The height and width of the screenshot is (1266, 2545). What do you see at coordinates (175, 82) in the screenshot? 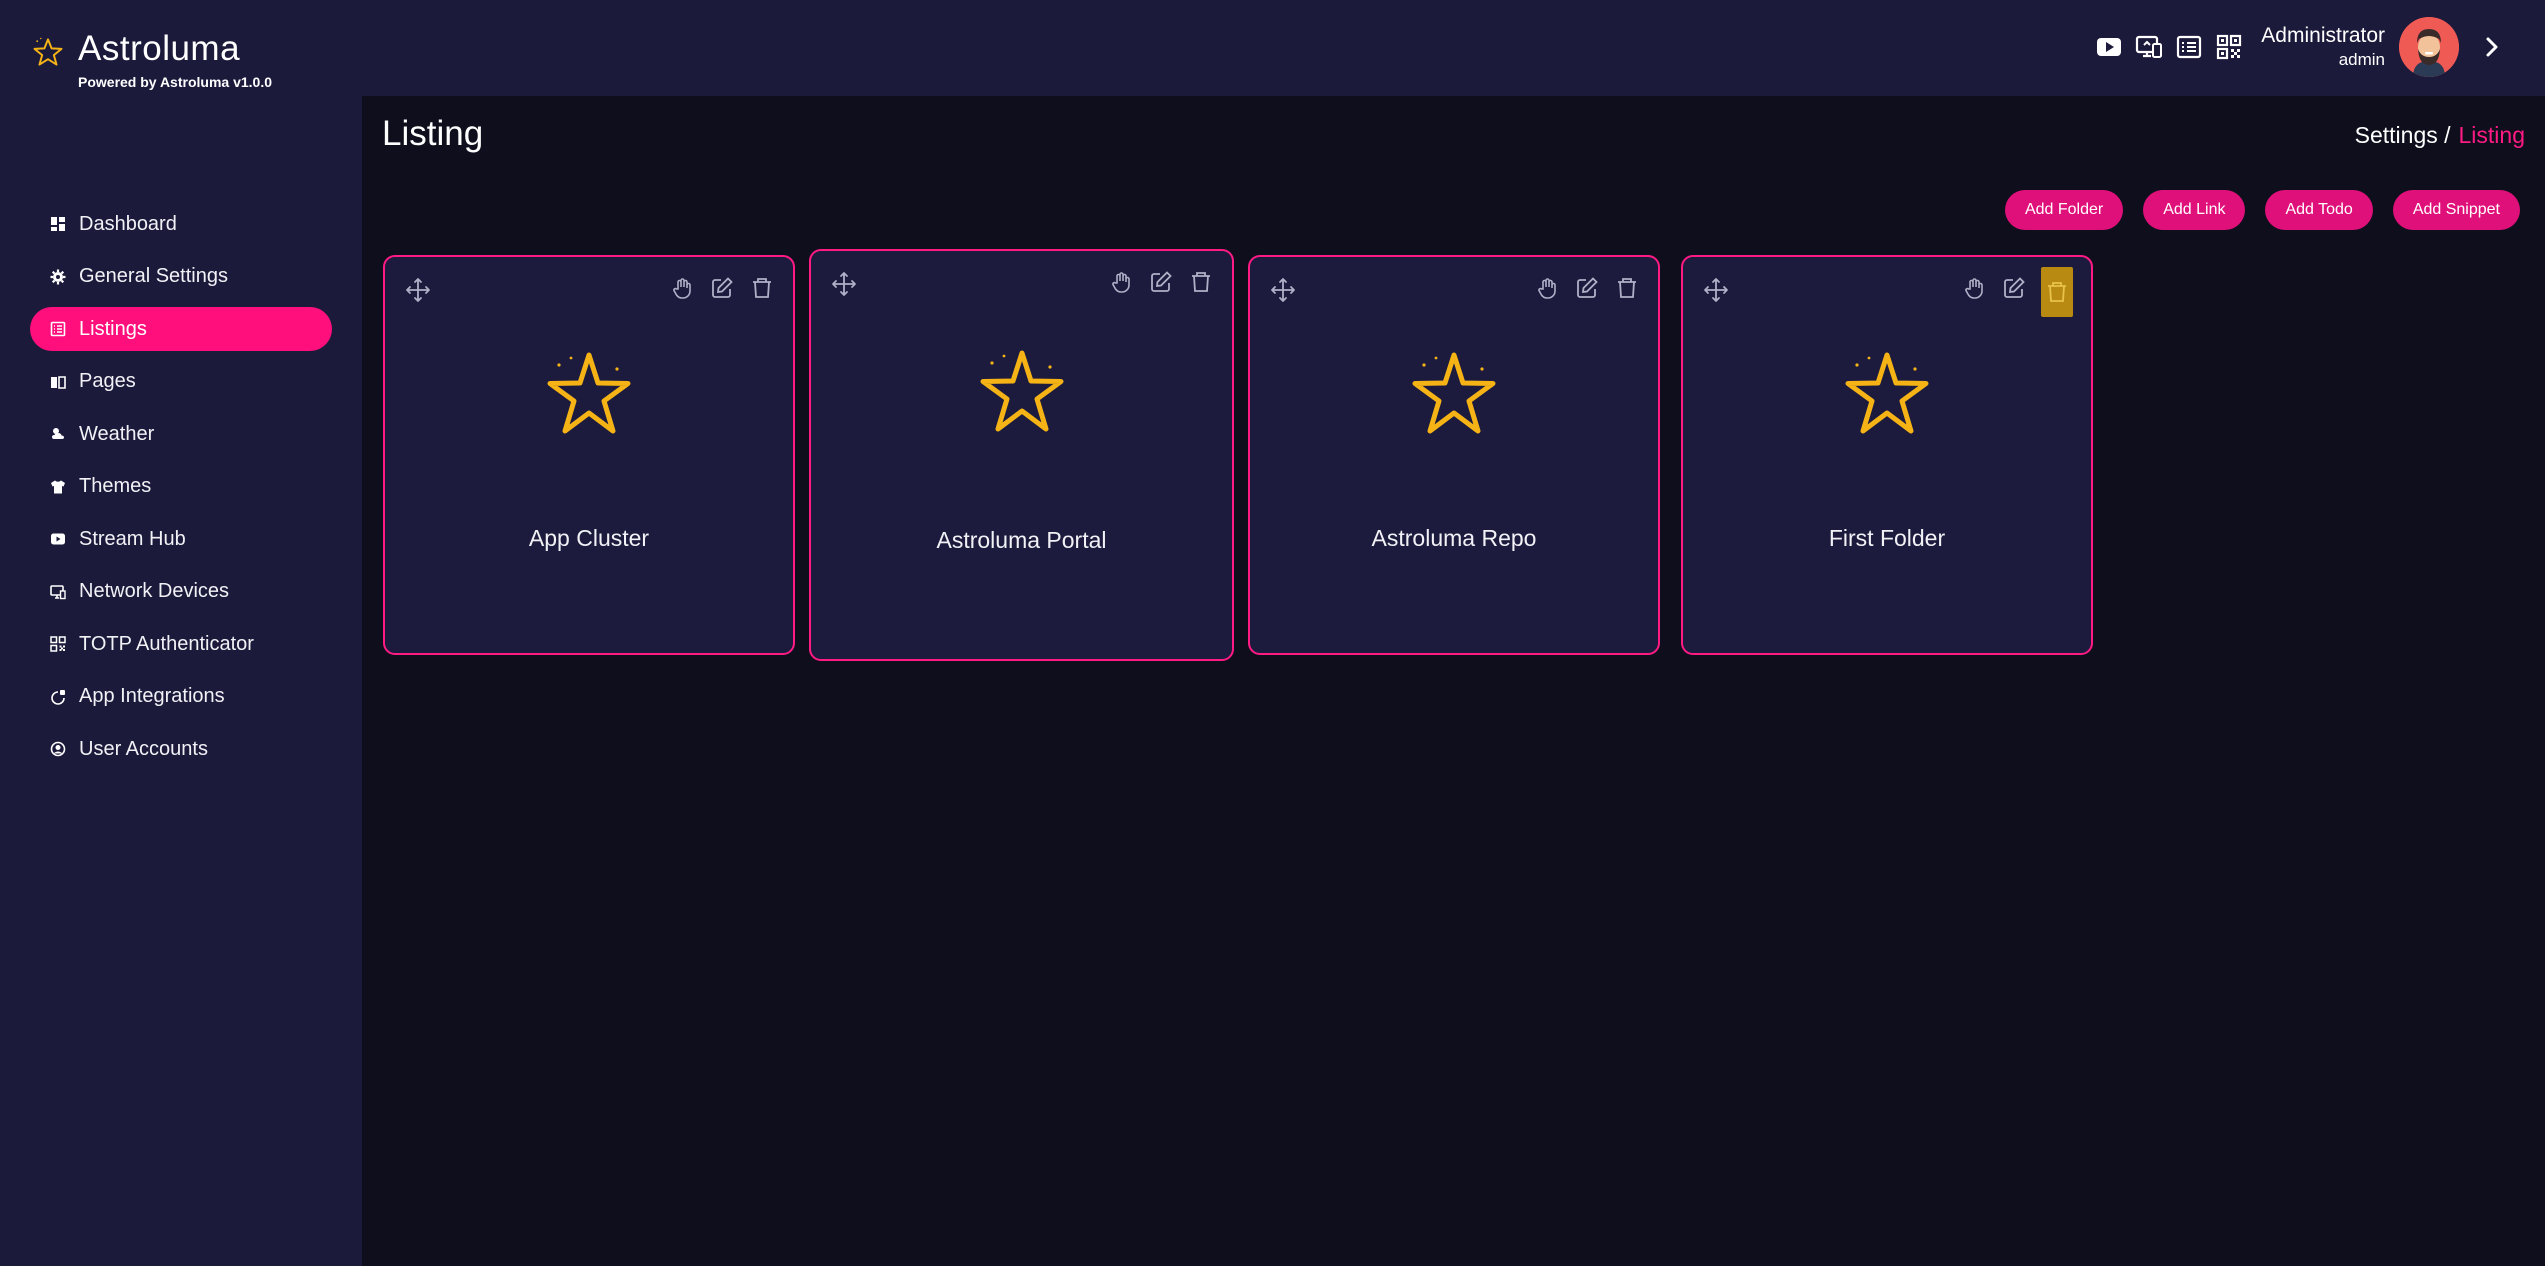
I see `powered-by-label: Powered by Astroluma v1.0.0` at bounding box center [175, 82].